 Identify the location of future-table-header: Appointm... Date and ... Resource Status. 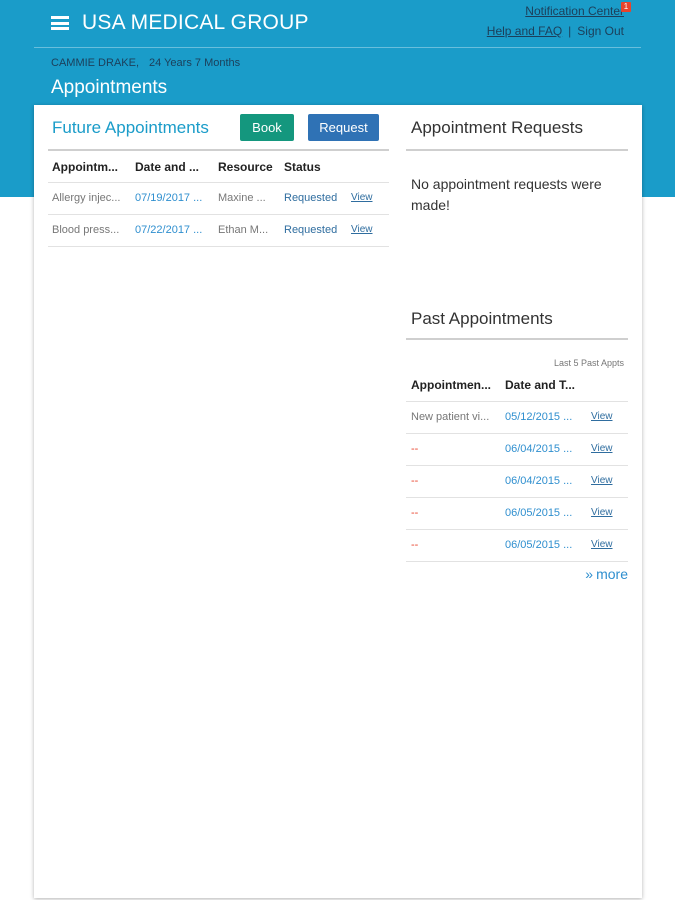
(218, 167).